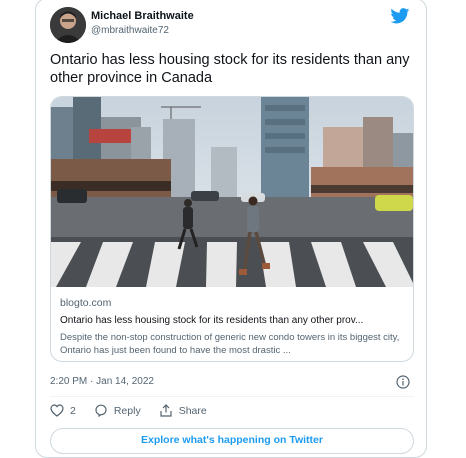 Image resolution: width=466 pixels, height=458 pixels. Describe the element at coordinates (232, 441) in the screenshot. I see `explore-twitter-button: Explore what's happening on Twitter` at that location.